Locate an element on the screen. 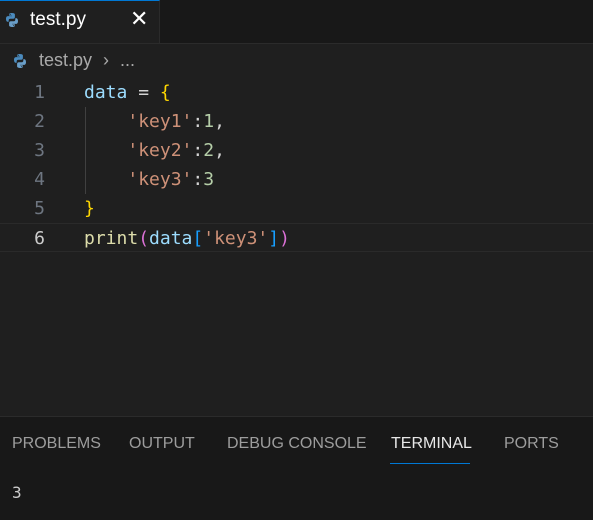 The image size is (593, 520). token-bracket: [ is located at coordinates (198, 238).